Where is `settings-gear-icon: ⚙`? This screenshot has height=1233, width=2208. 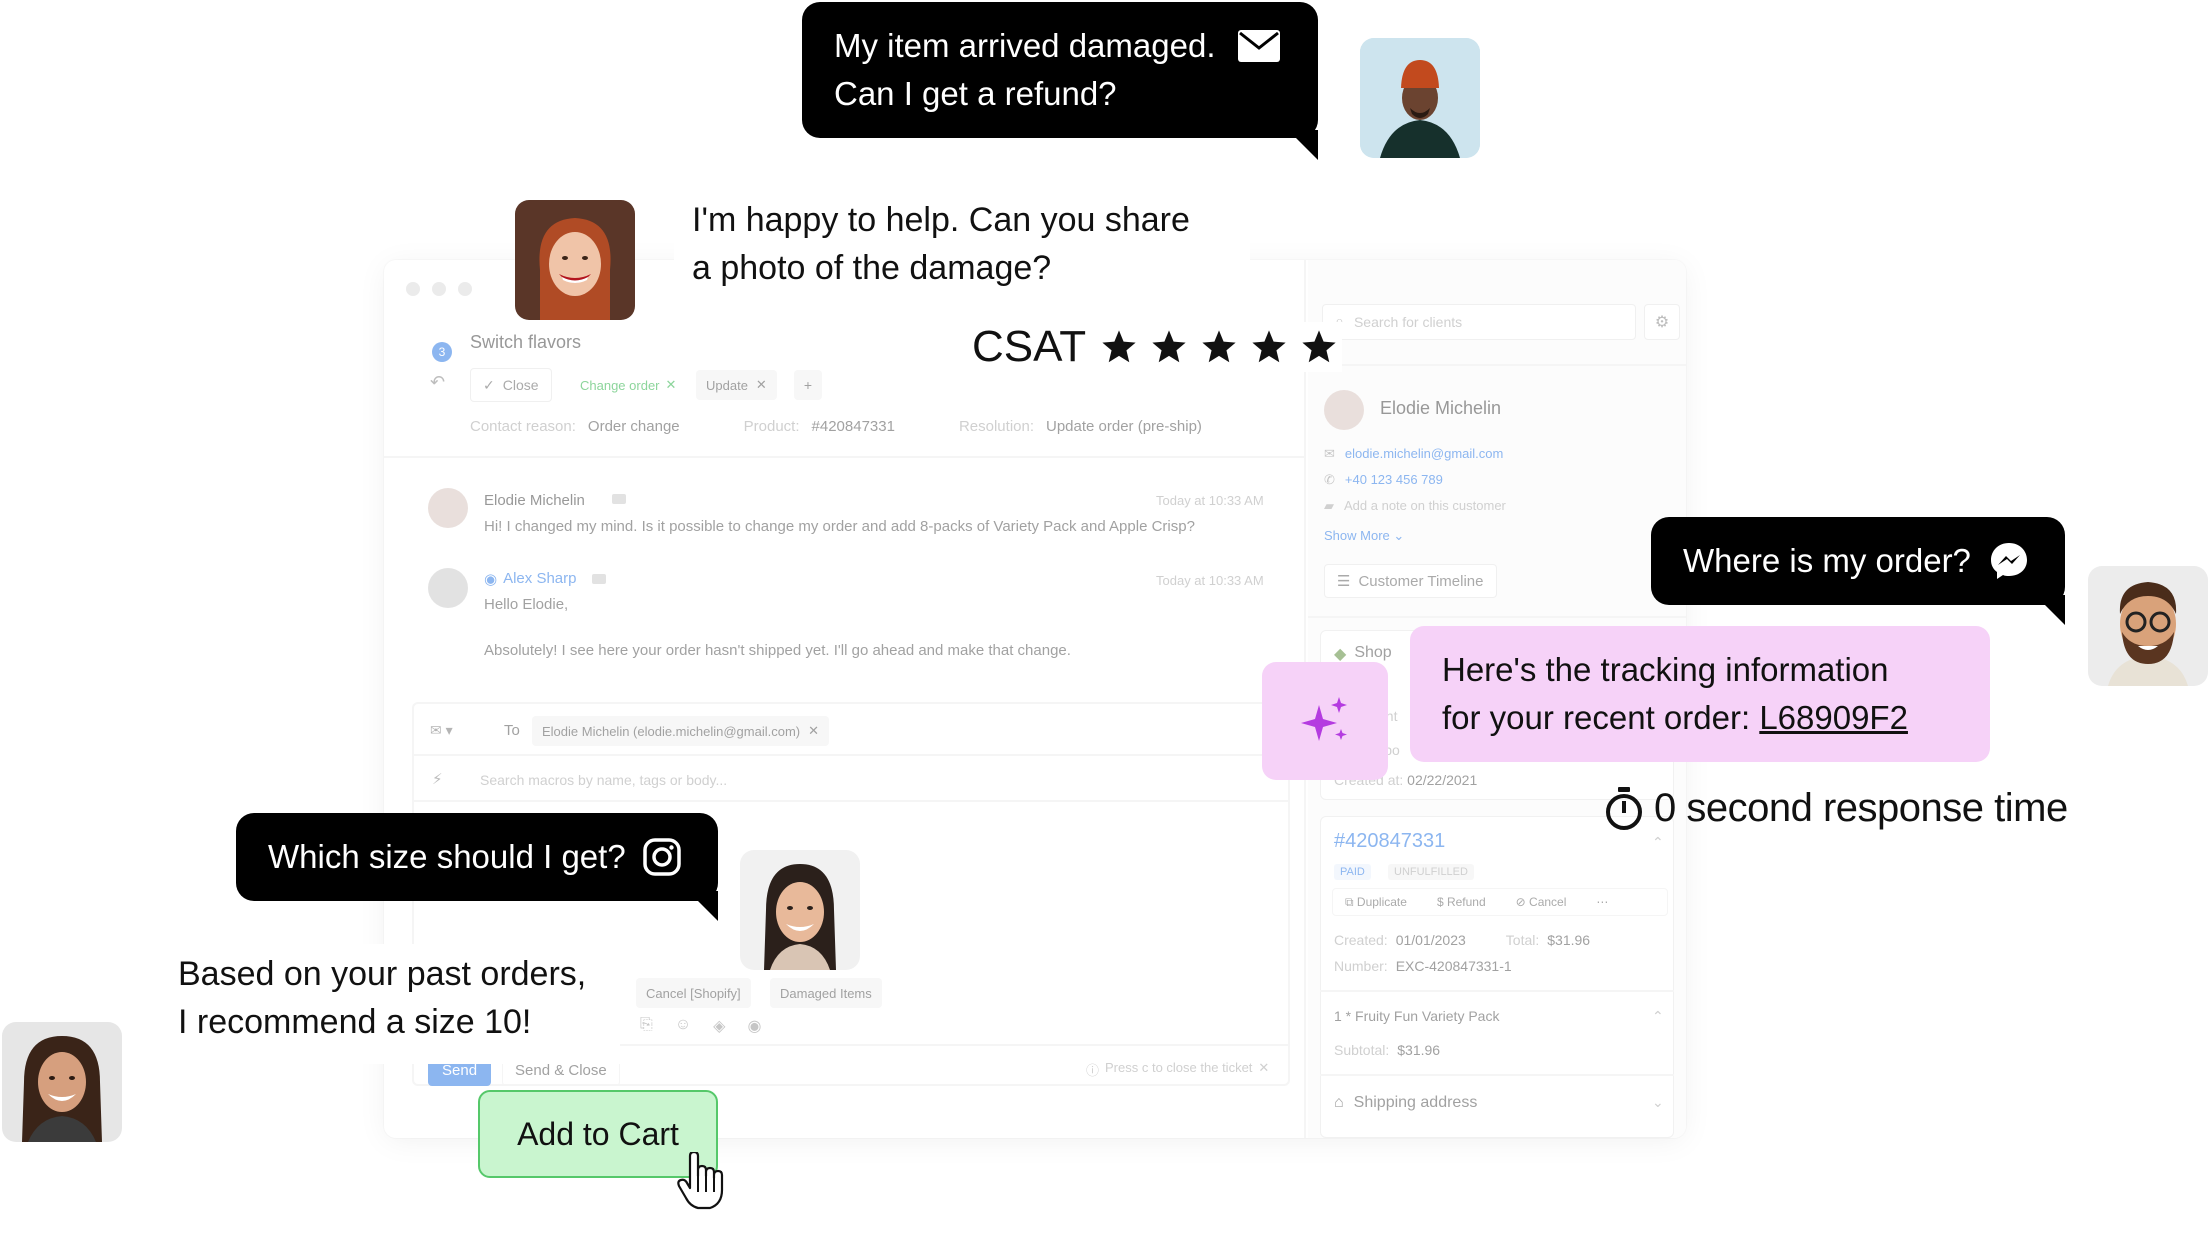 settings-gear-icon: ⚙ is located at coordinates (1662, 322).